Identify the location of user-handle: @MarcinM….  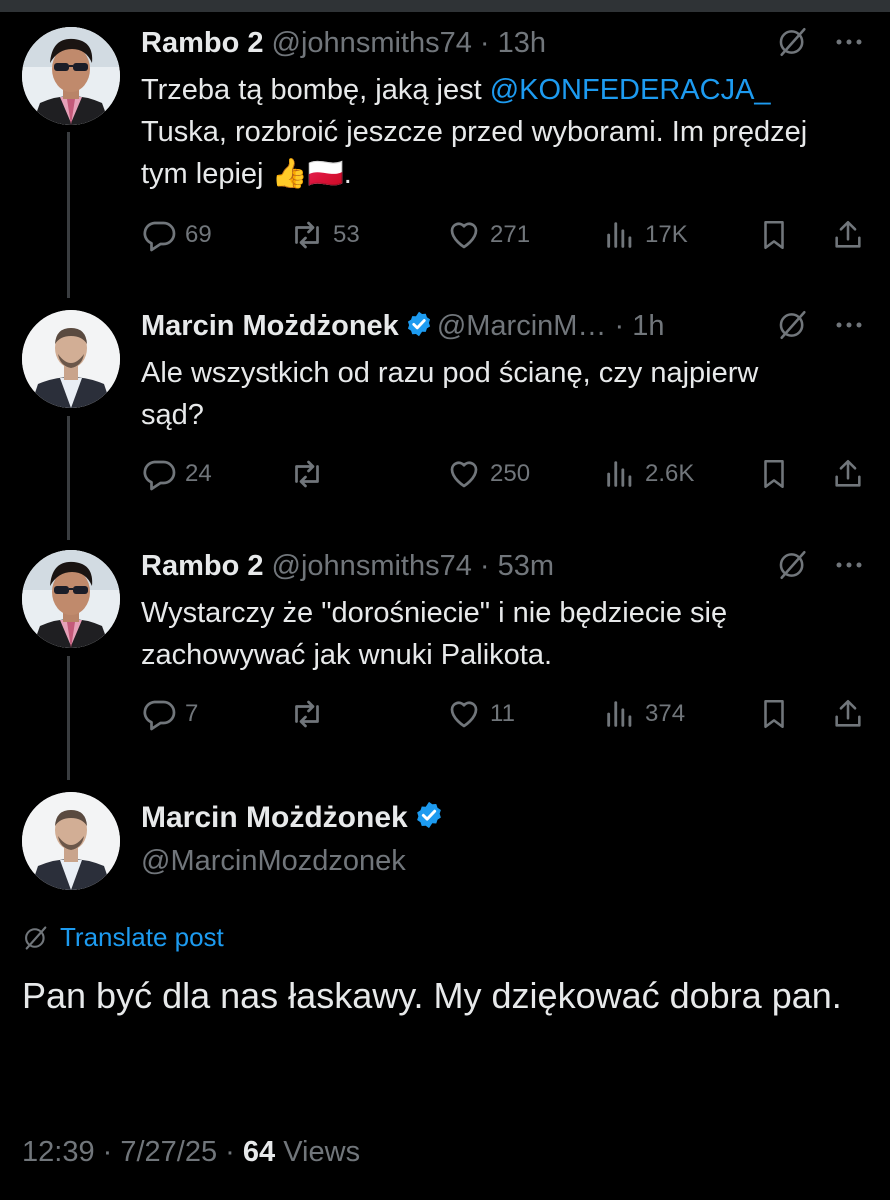
(522, 326).